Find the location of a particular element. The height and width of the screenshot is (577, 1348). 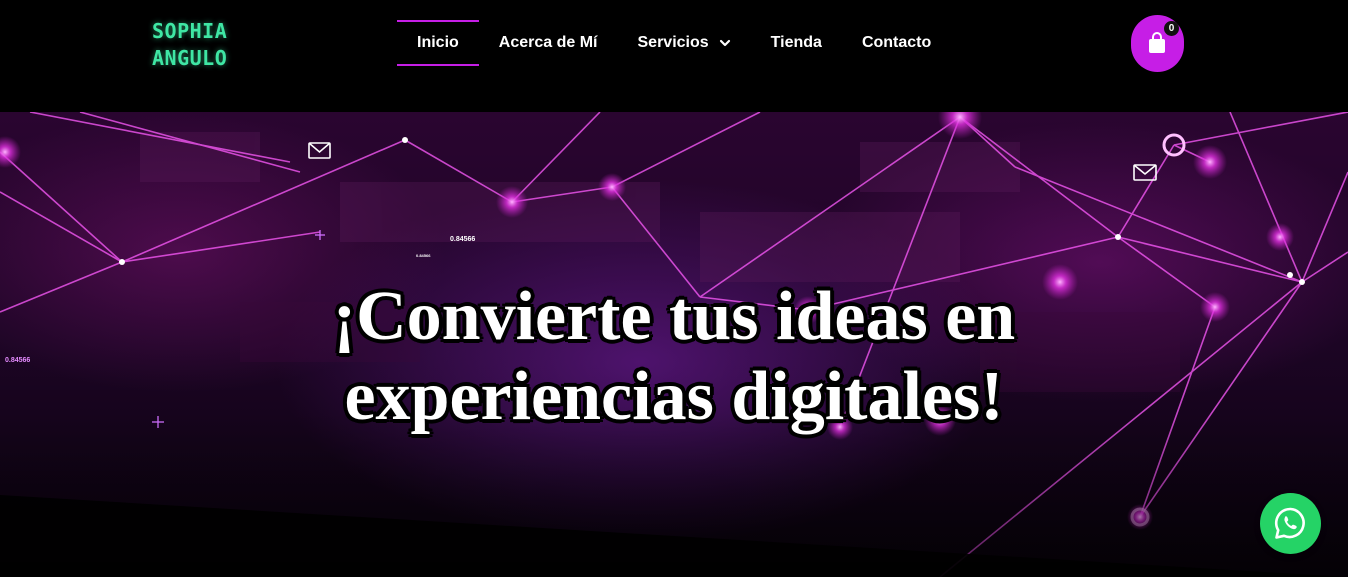

nav-label: Servicios is located at coordinates (673, 42).